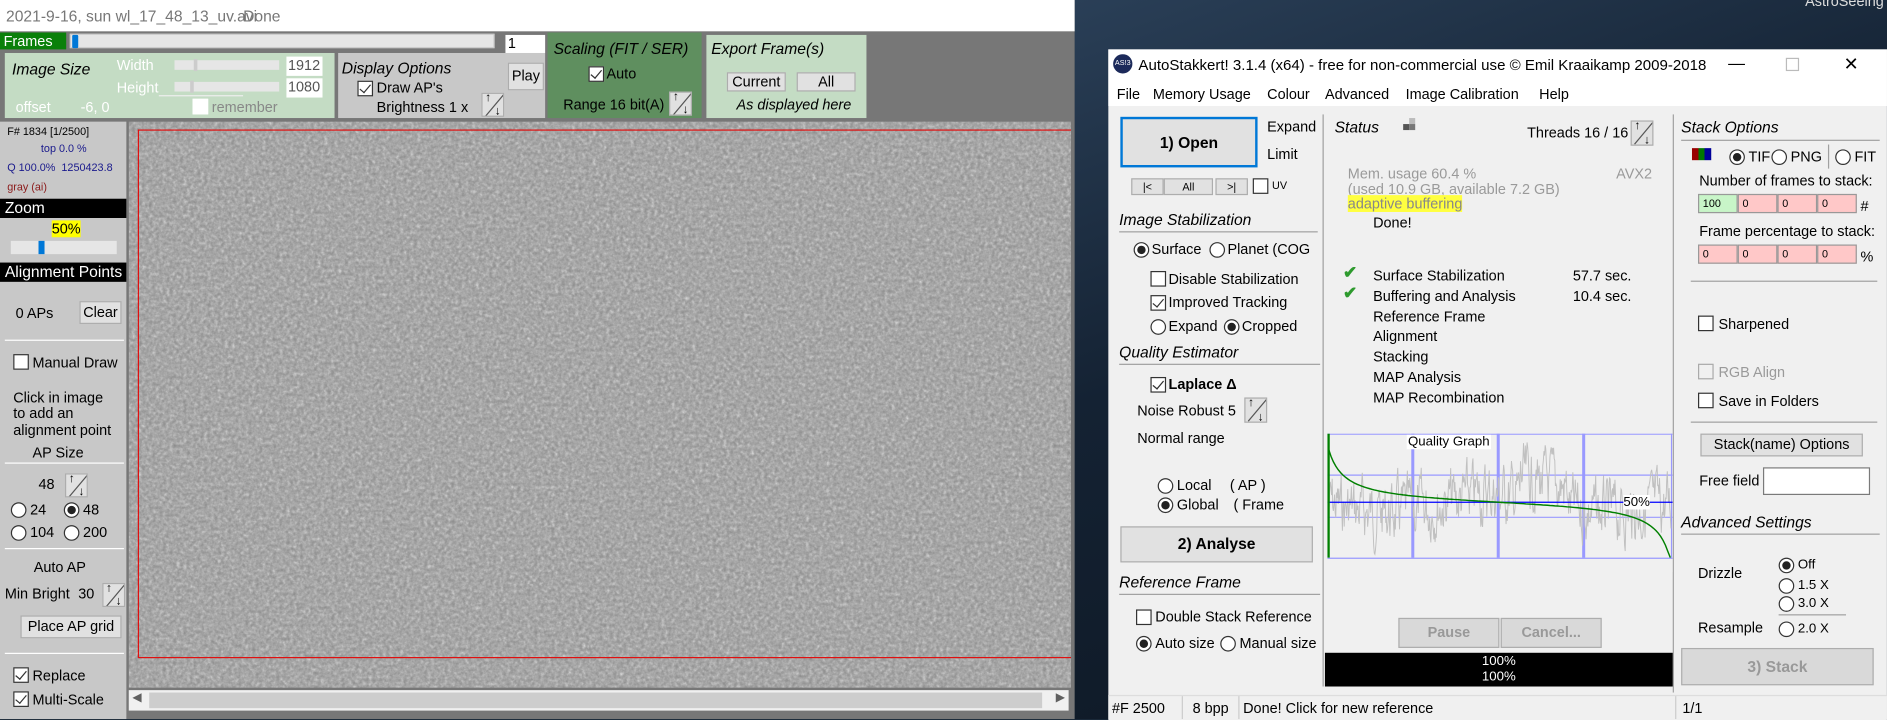  I want to click on improved-tracking-checkbox, so click(1158, 303).